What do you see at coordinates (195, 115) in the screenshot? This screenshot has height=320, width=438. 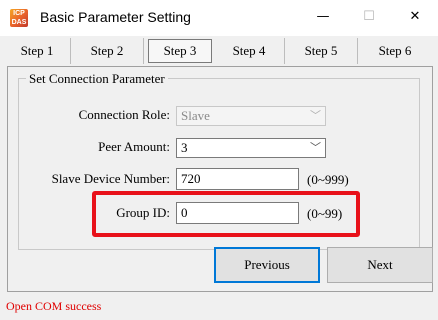 I see `connection-role-value: Slave` at bounding box center [195, 115].